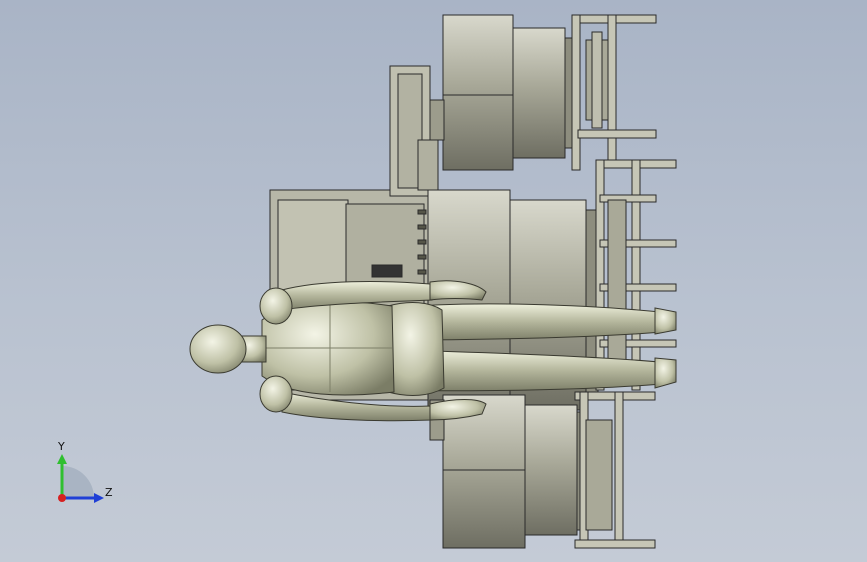  I want to click on frame-bottom, so click(615, 470).